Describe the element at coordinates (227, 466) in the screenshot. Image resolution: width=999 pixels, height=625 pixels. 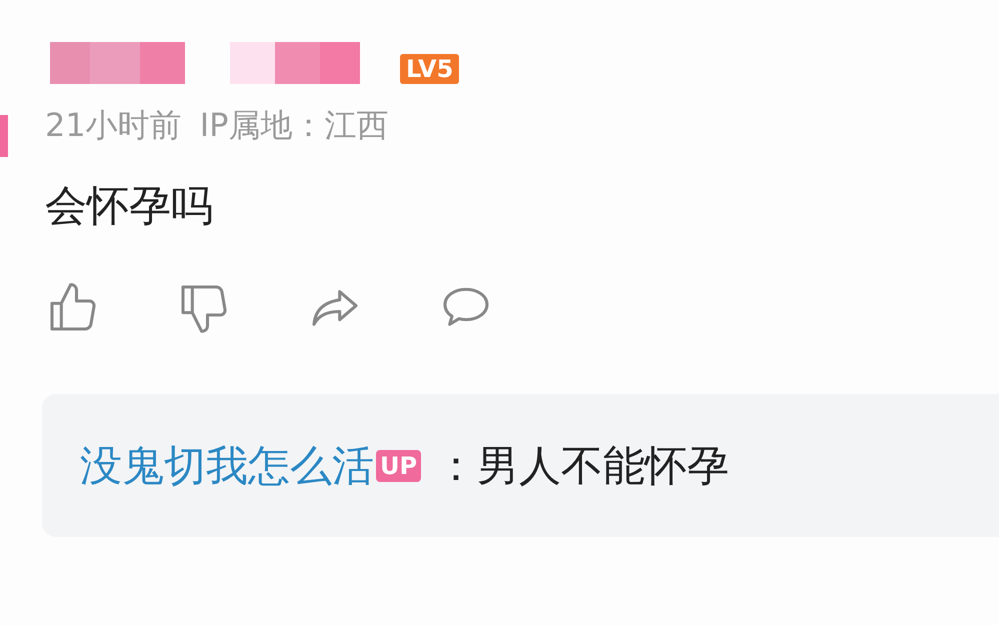
I see `reply-author: 没鬼切我怎么活` at that location.